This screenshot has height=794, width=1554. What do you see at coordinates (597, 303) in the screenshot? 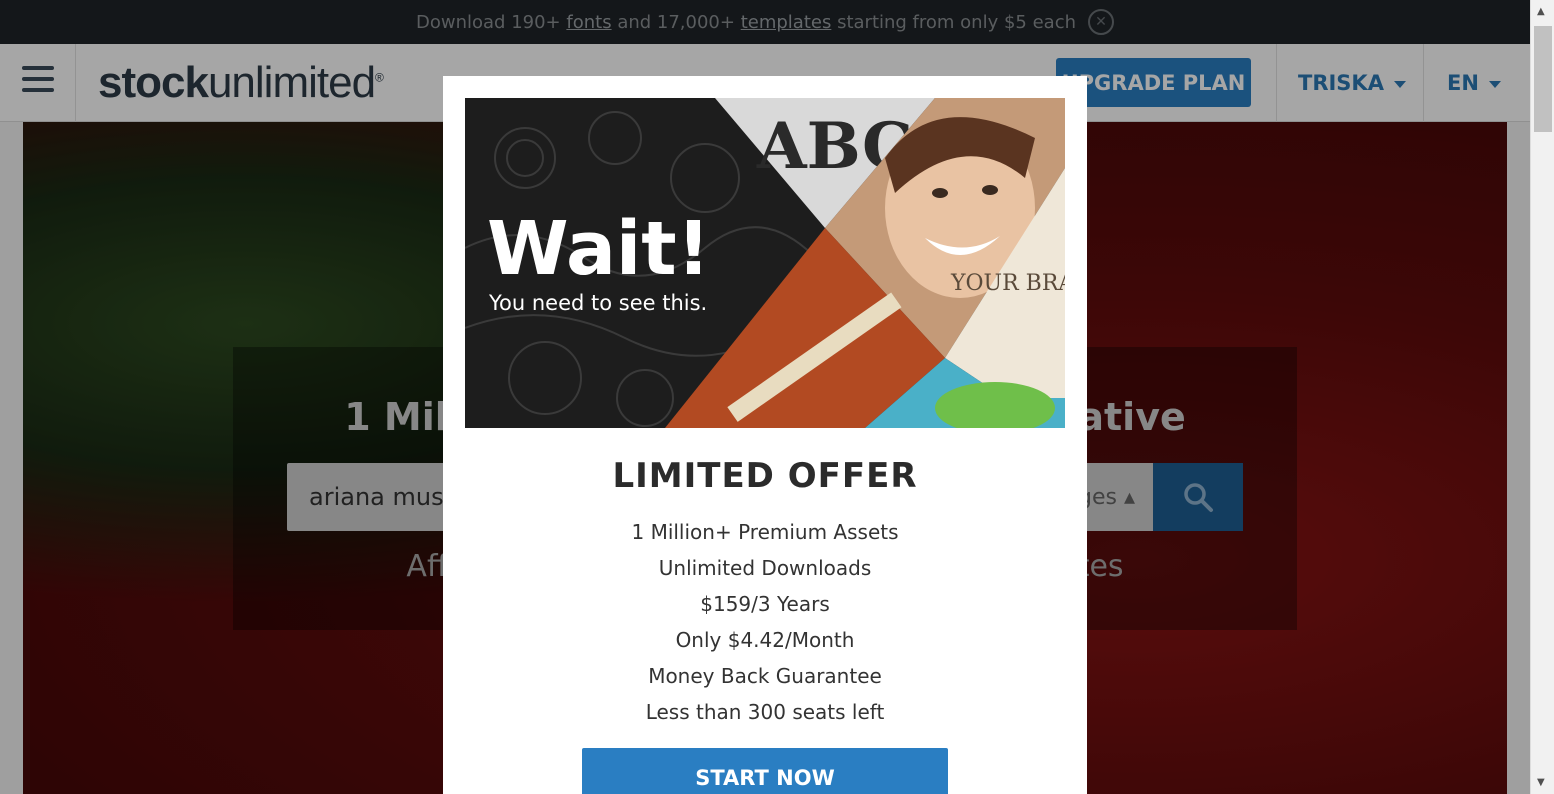
I see `image-subline: You need to see this.` at bounding box center [597, 303].